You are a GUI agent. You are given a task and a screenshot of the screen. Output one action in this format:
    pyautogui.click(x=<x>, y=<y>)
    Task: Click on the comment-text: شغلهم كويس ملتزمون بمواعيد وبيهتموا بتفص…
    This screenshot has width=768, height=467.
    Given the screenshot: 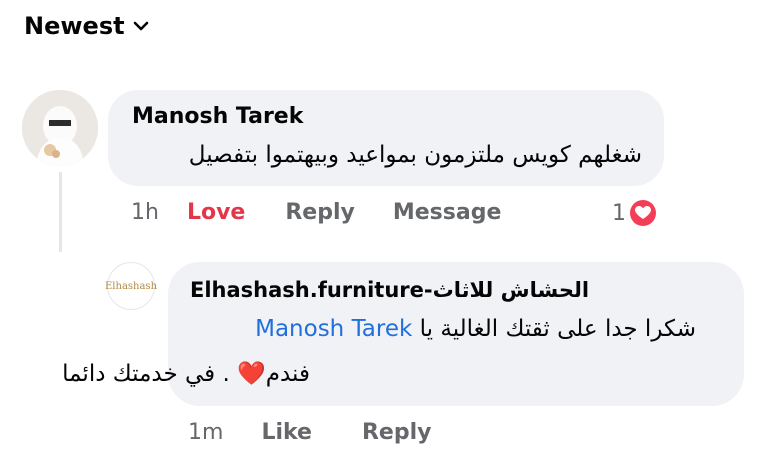 What is the action you would take?
    pyautogui.click(x=415, y=155)
    